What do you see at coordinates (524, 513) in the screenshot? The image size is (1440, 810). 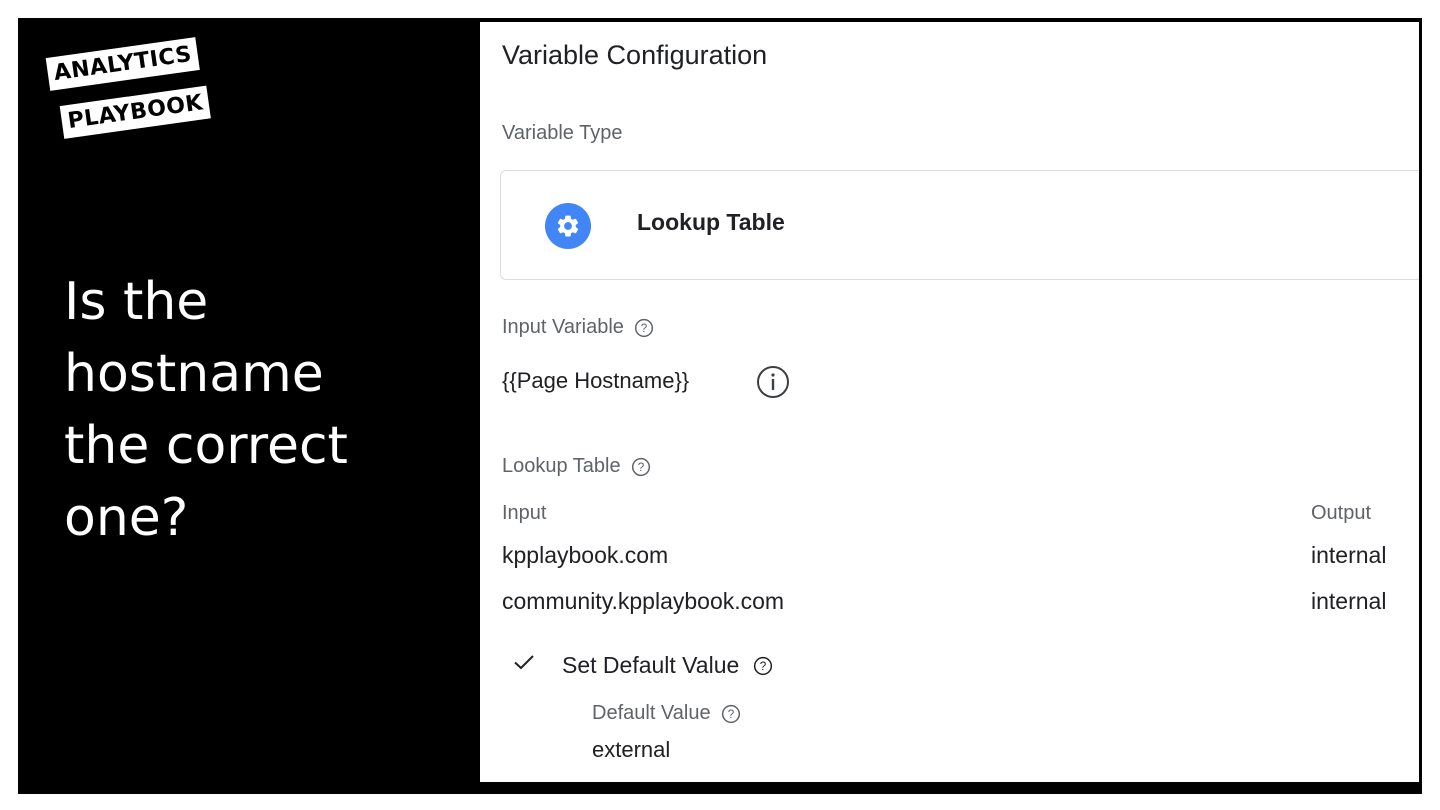 I see `column-header-input: Input` at bounding box center [524, 513].